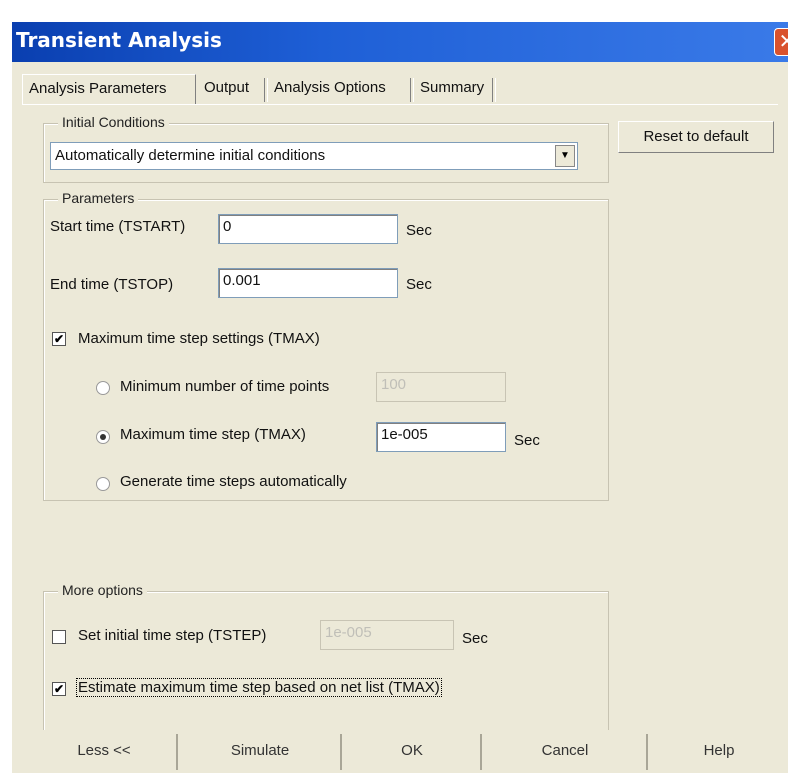 Image resolution: width=788 pixels, height=773 pixels. Describe the element at coordinates (112, 284) in the screenshot. I see `end-time-label: End time (TSTOP)` at that location.